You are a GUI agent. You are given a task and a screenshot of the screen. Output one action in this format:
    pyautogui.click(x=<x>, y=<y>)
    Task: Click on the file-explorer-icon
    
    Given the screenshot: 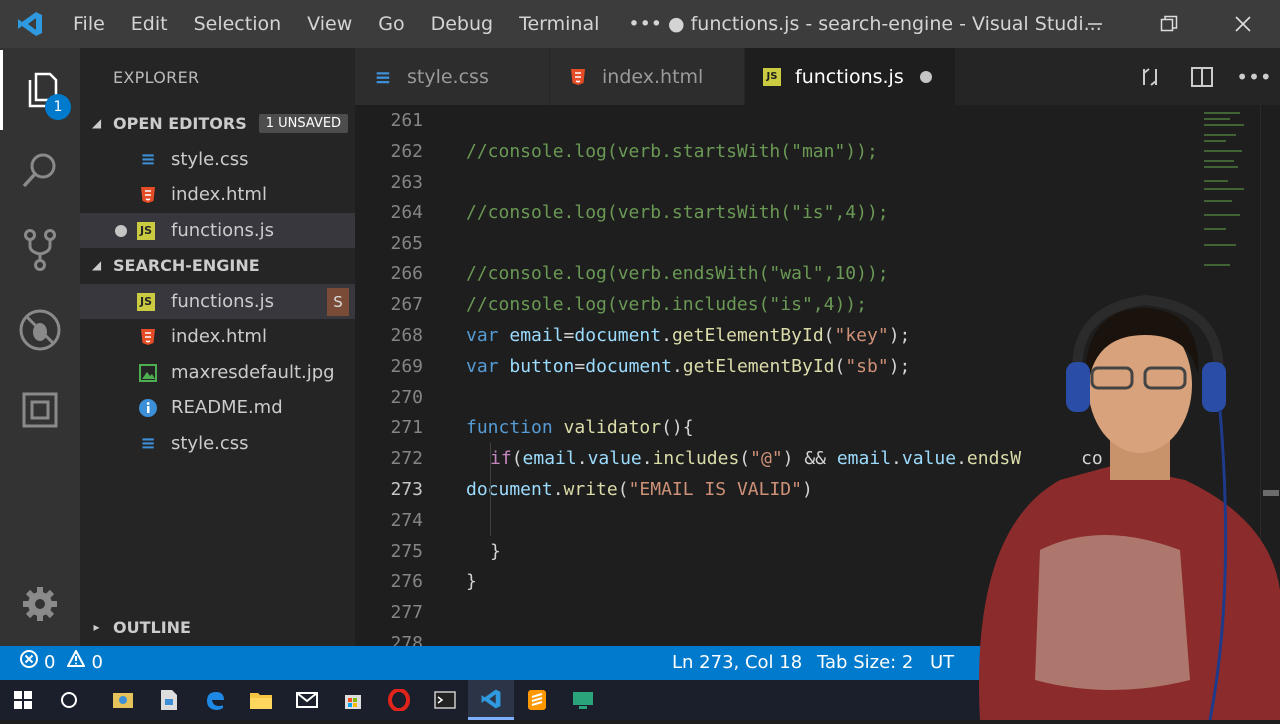 What is the action you would take?
    pyautogui.click(x=261, y=700)
    